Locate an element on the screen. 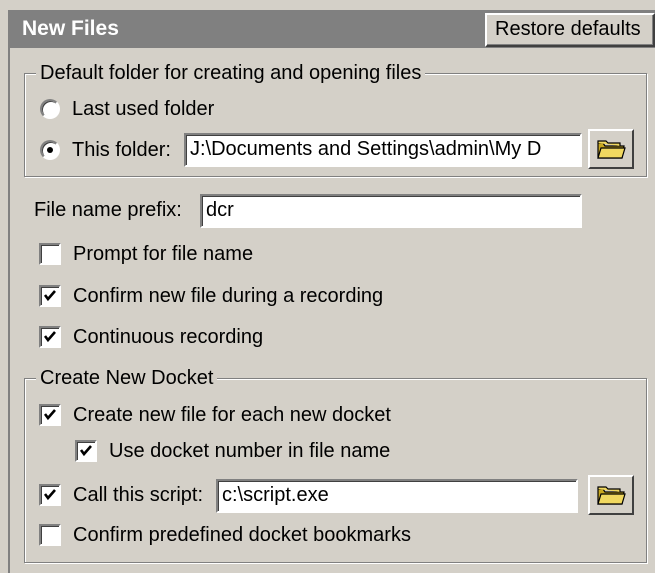 The width and height of the screenshot is (655, 573). this-folder-label: This folder: is located at coordinates (121, 149).